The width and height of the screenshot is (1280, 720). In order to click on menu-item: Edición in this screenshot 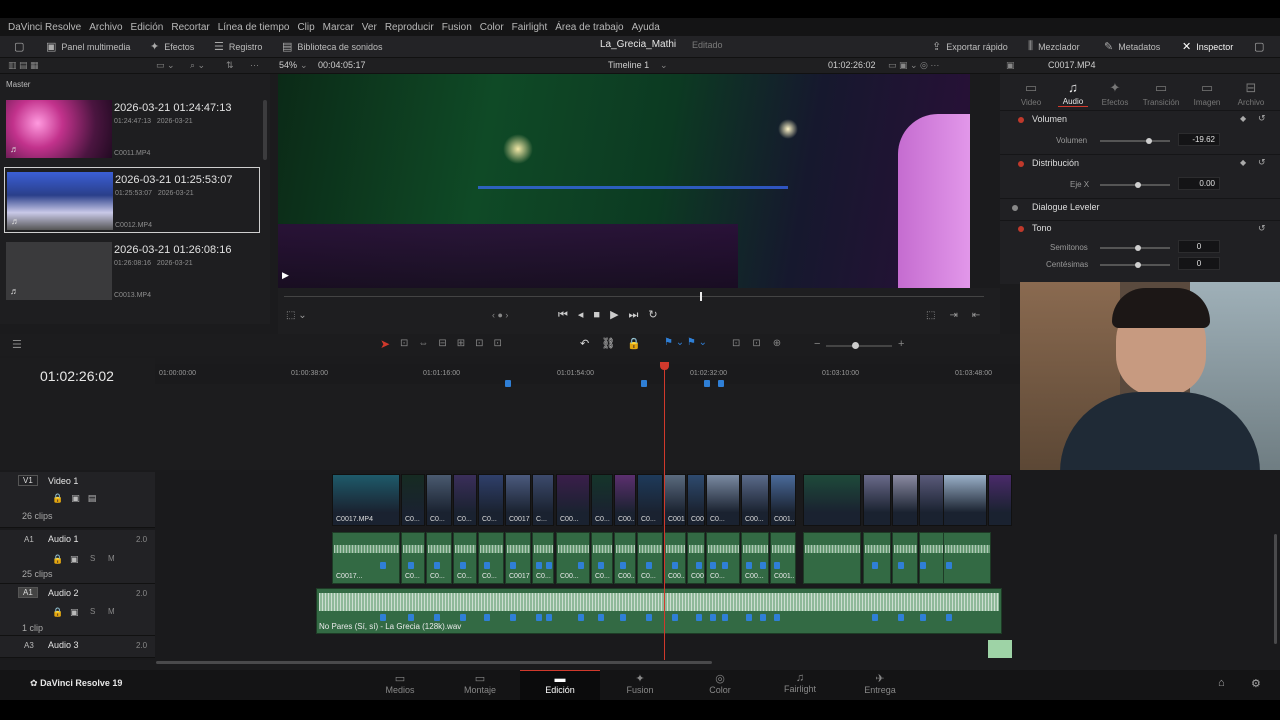, I will do `click(147, 27)`.